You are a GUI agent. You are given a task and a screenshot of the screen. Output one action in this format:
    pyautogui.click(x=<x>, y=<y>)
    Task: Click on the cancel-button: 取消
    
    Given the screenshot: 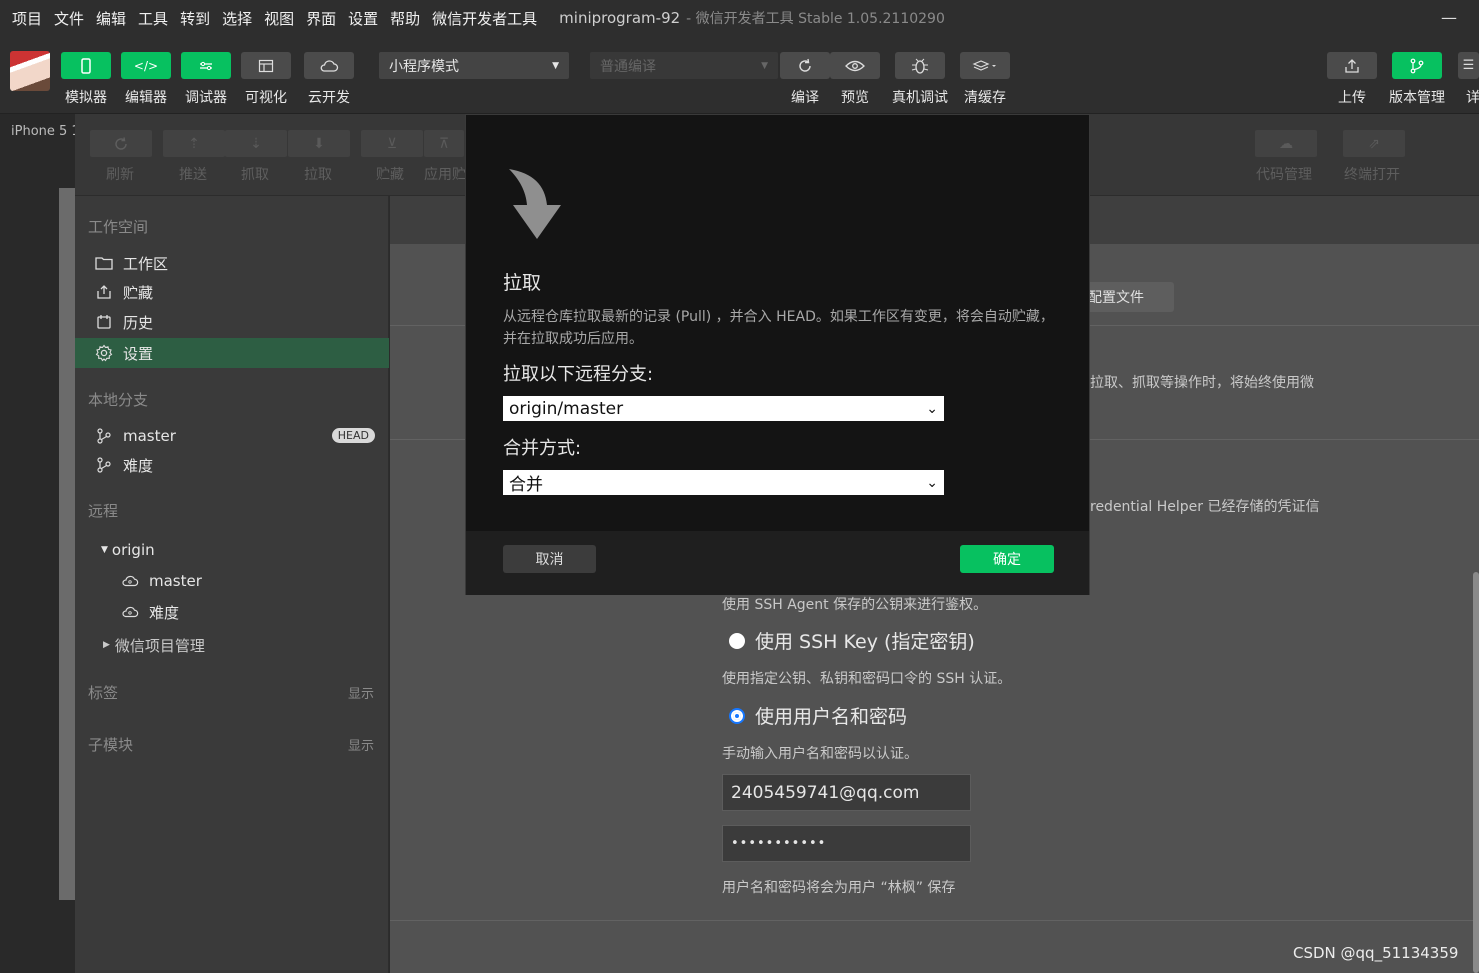 What is the action you would take?
    pyautogui.click(x=549, y=559)
    